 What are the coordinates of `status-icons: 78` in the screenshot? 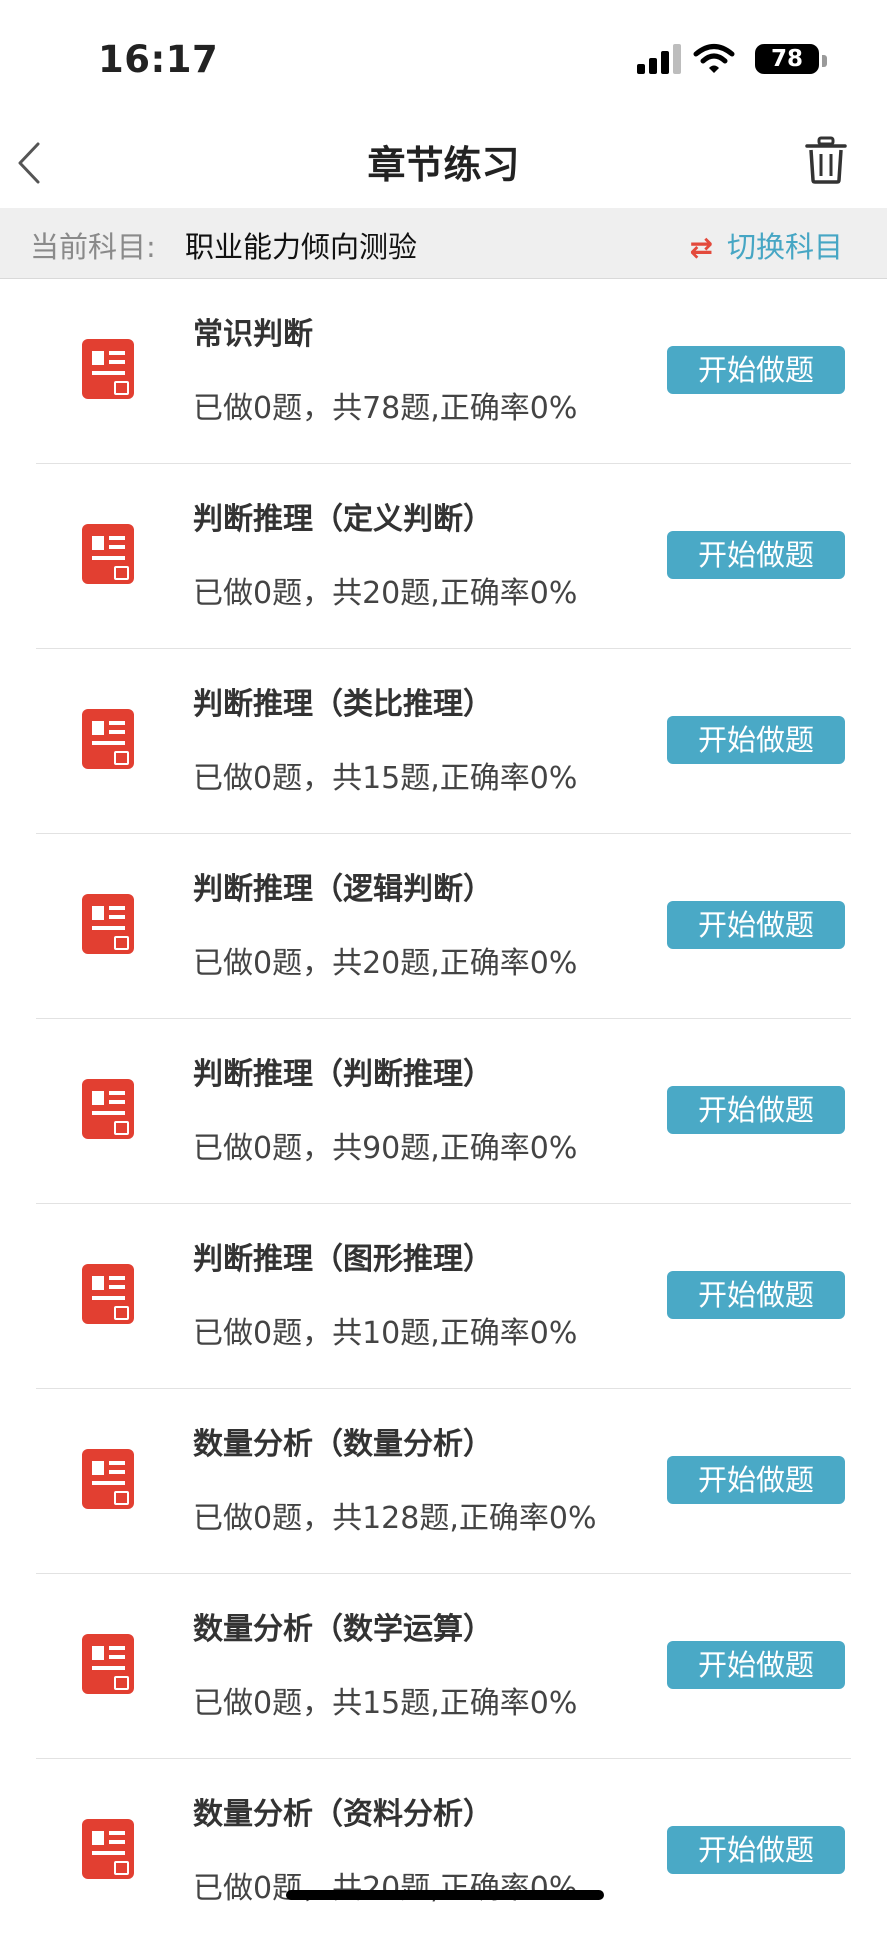 It's located at (717, 60).